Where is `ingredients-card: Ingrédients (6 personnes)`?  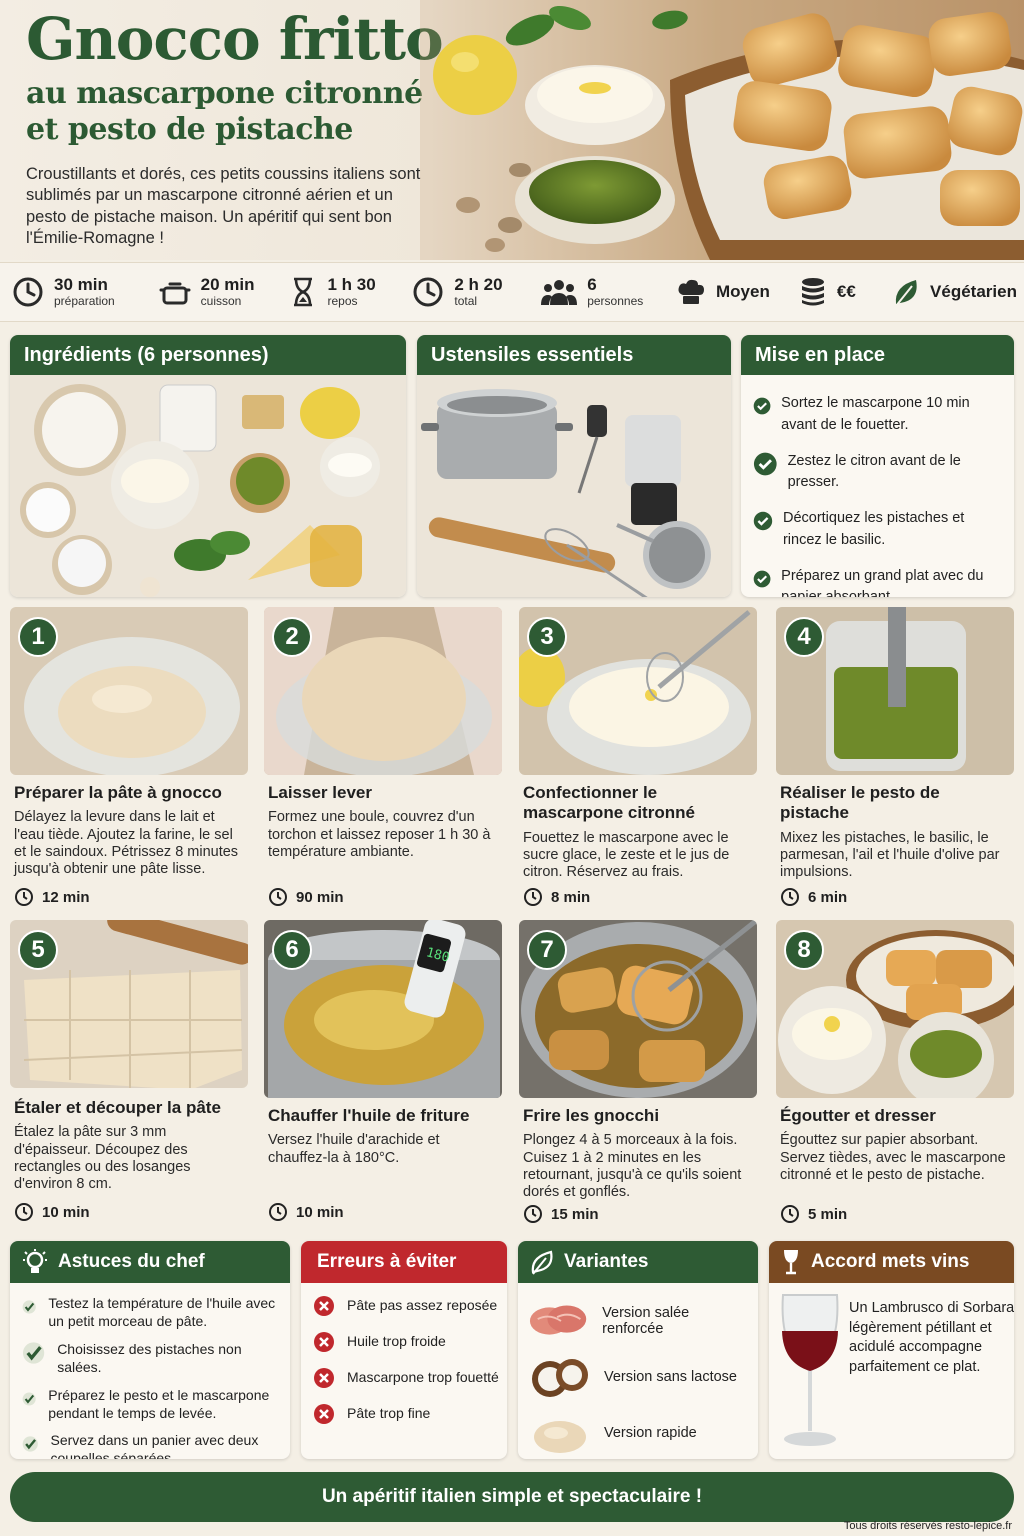
ingredients-card: Ingrédients (6 personnes) is located at coordinates (208, 466).